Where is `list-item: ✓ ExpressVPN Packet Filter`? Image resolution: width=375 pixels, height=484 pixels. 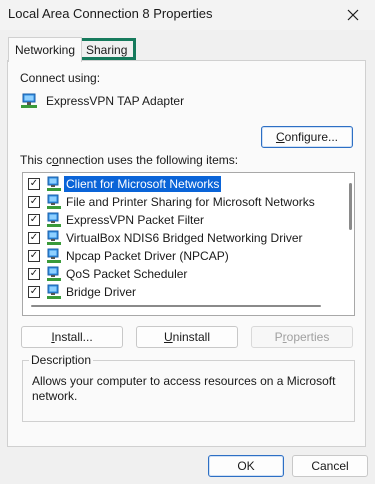
list-item: ✓ ExpressVPN Packet Filter is located at coordinates (117, 220).